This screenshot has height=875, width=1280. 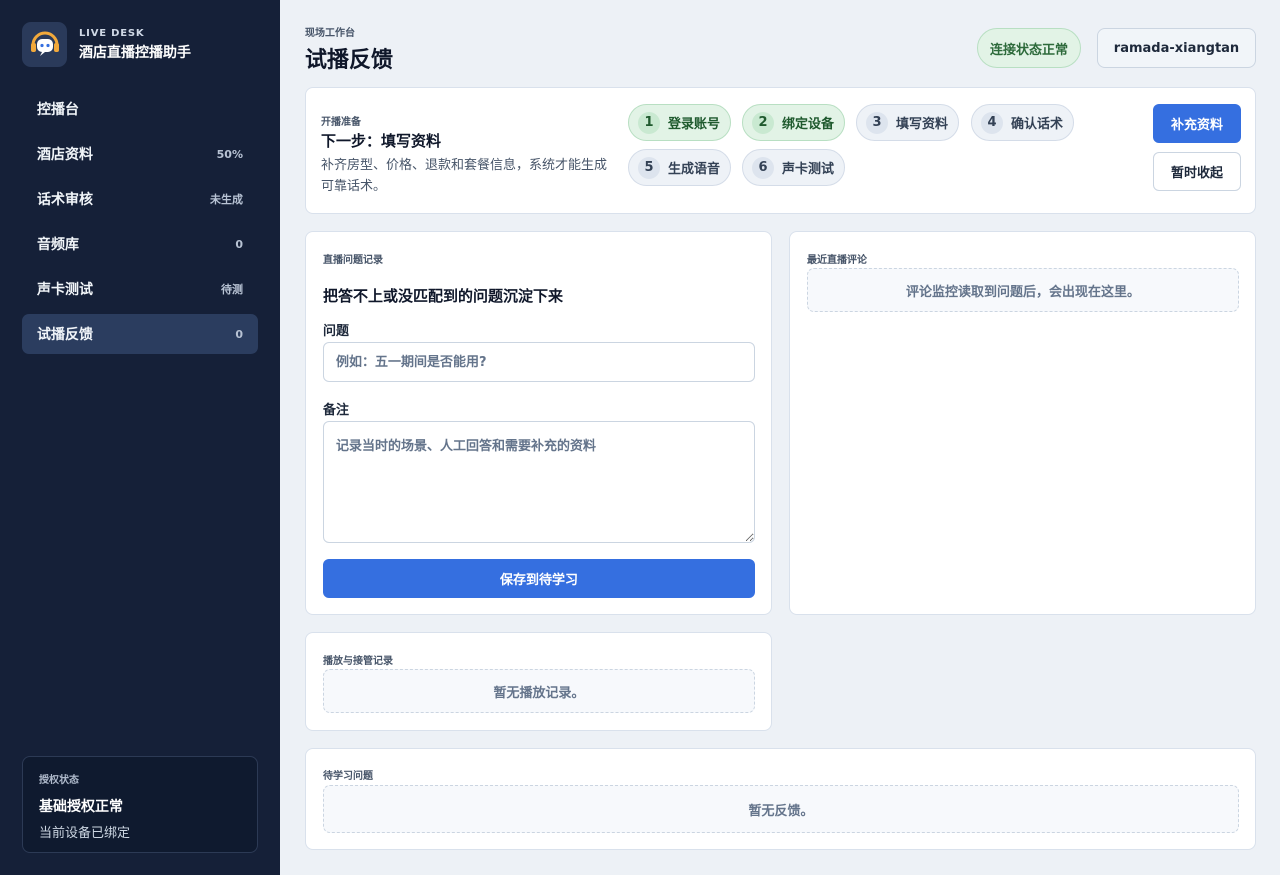 What do you see at coordinates (649, 167) in the screenshot?
I see `step-number: 5` at bounding box center [649, 167].